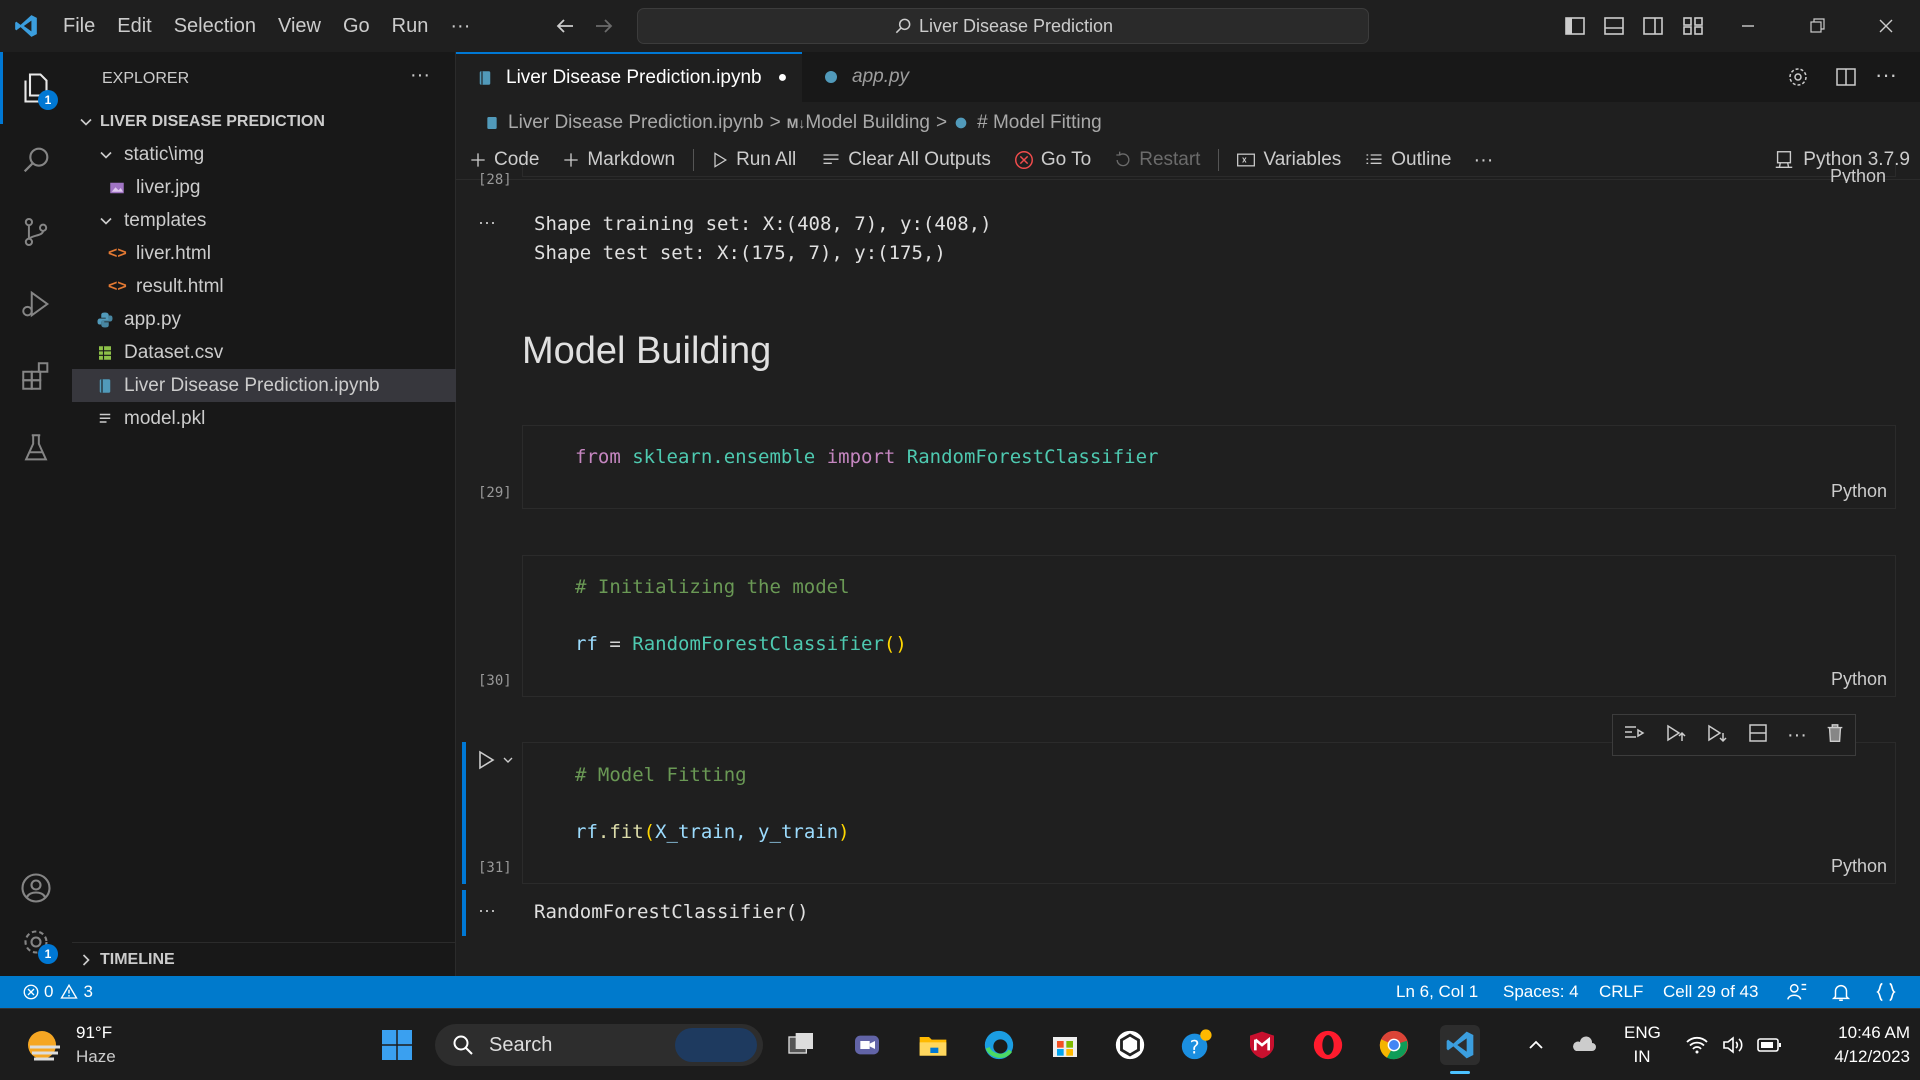 The height and width of the screenshot is (1080, 1920). Describe the element at coordinates (1196, 1045) in the screenshot. I see `get-help-icon: ?` at that location.